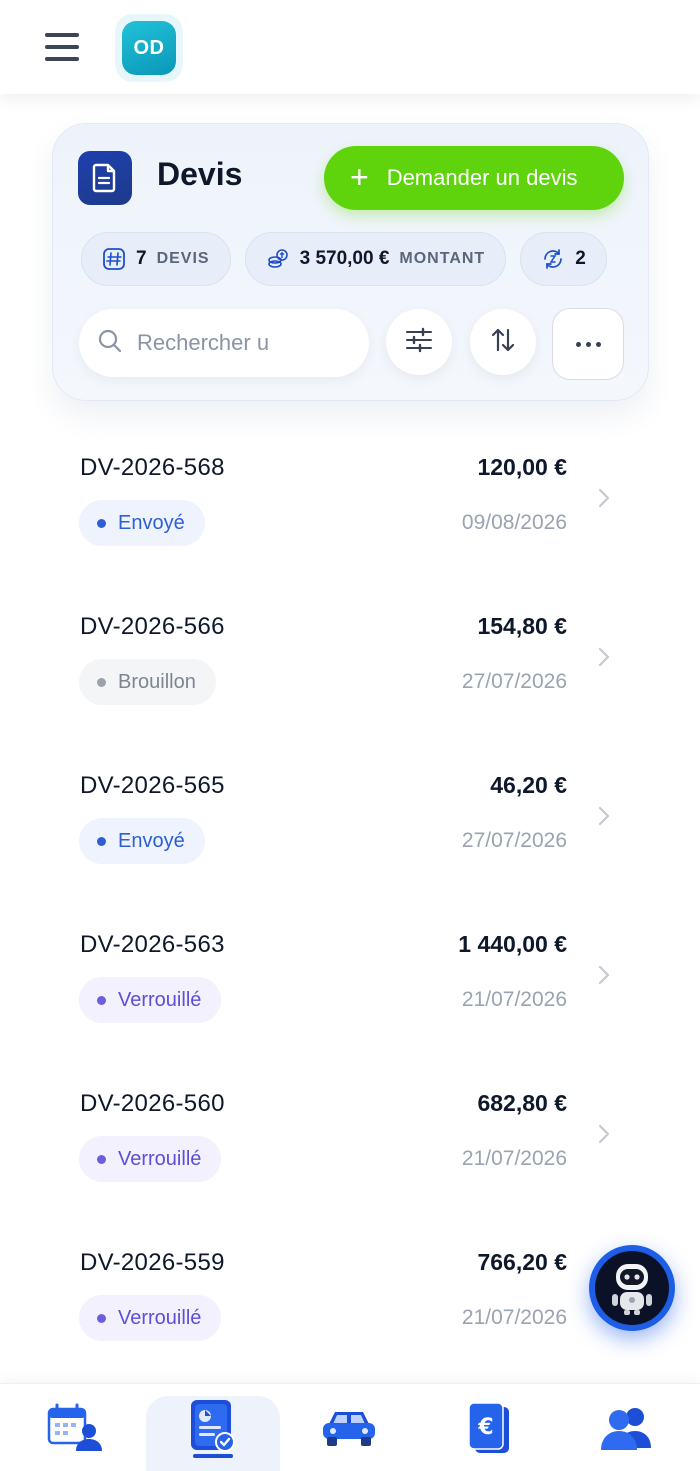 This screenshot has width=700, height=1471. I want to click on stat-cycle-value: 2, so click(580, 258).